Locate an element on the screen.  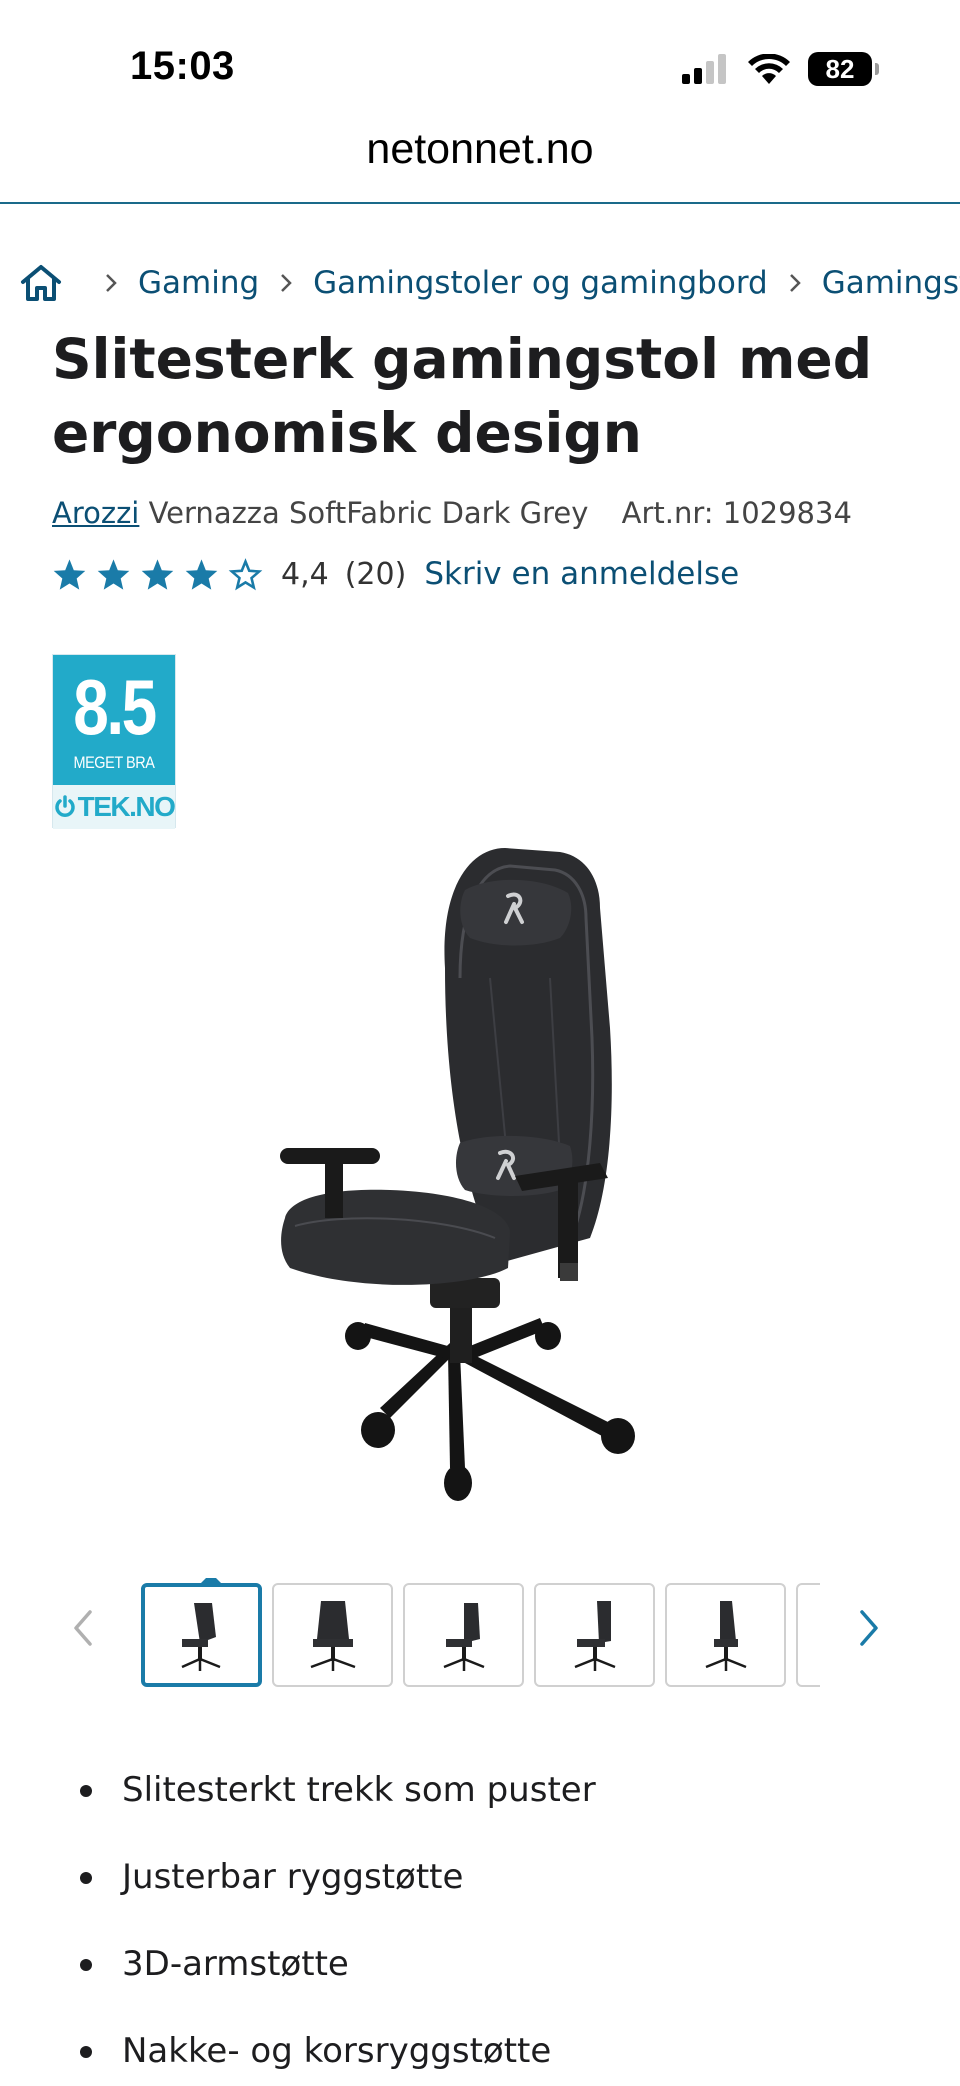
thumbnail-carousel is located at coordinates (480, 1634).